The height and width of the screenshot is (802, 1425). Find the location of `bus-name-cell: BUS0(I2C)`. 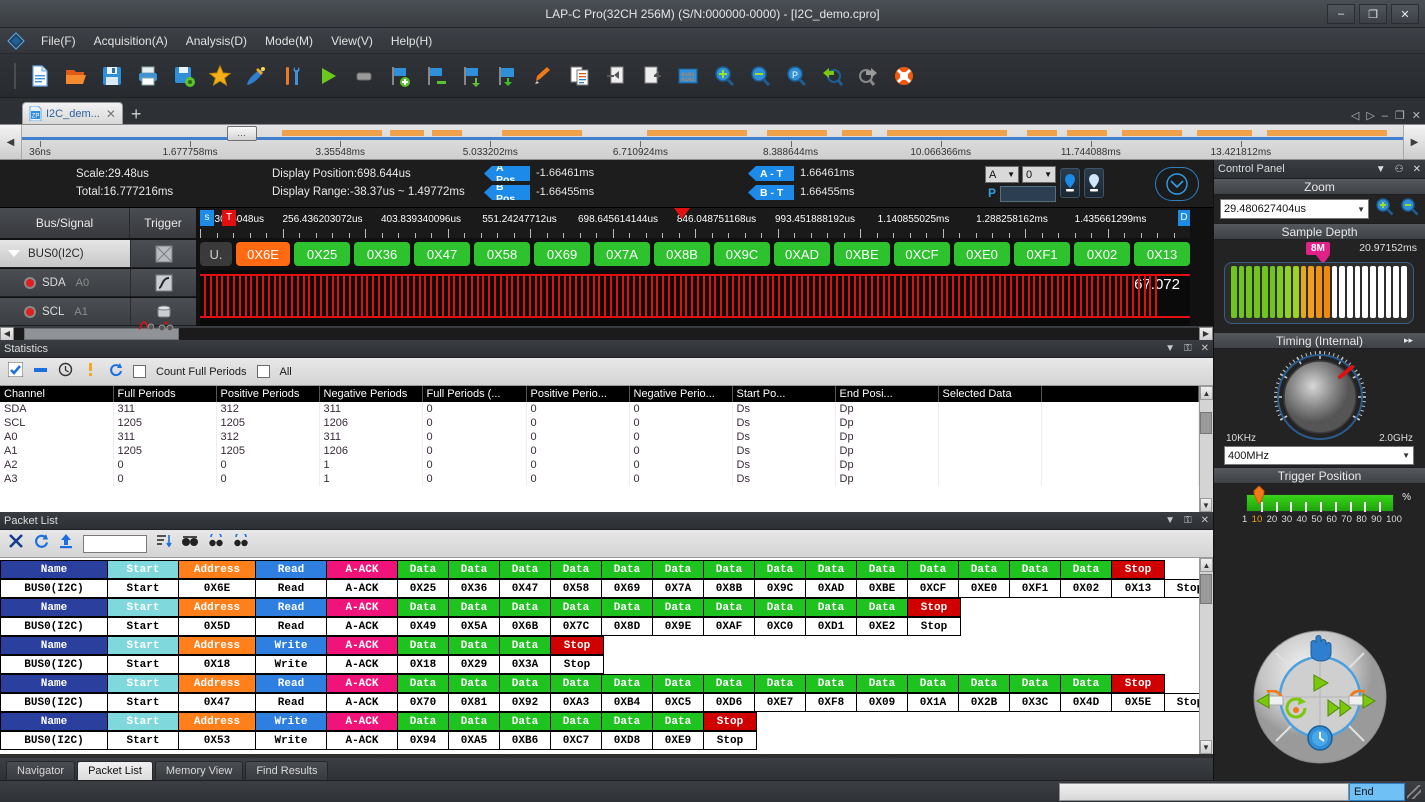

bus-name-cell: BUS0(I2C) is located at coordinates (65, 253).